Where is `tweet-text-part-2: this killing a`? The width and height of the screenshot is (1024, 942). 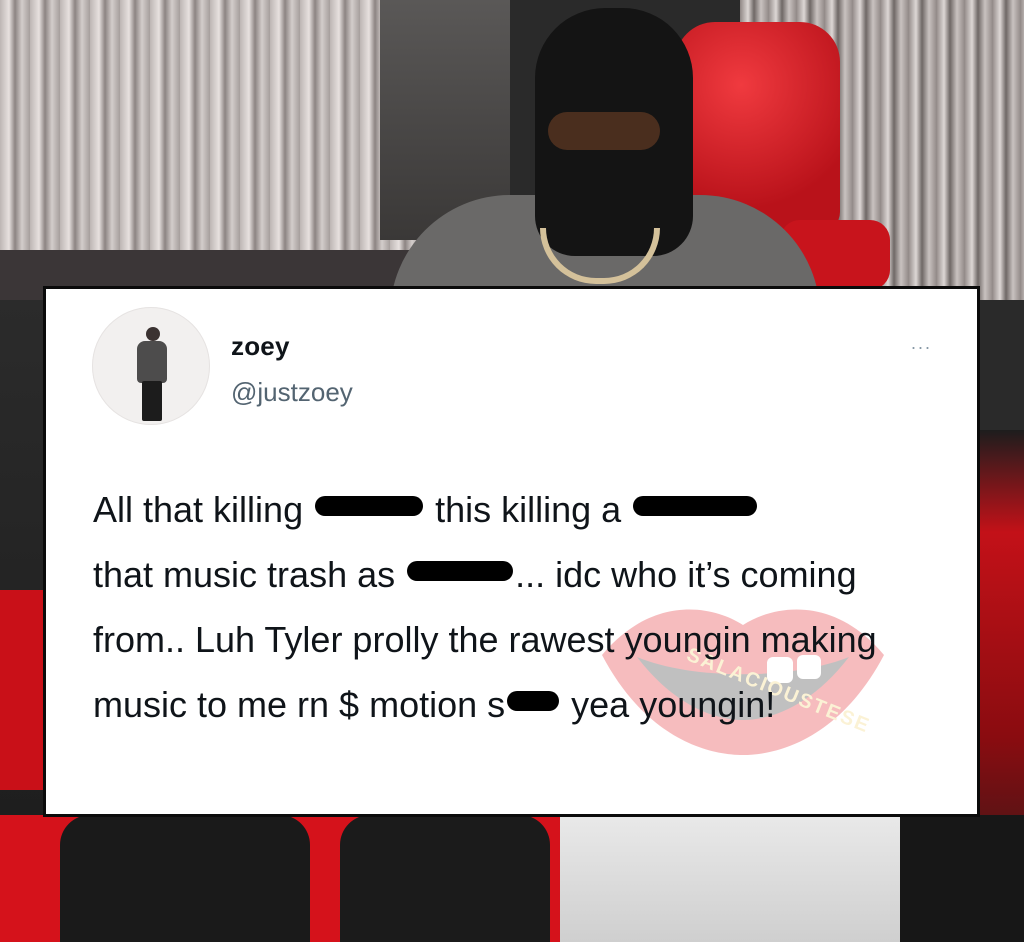 tweet-text-part-2: this killing a is located at coordinates (533, 509).